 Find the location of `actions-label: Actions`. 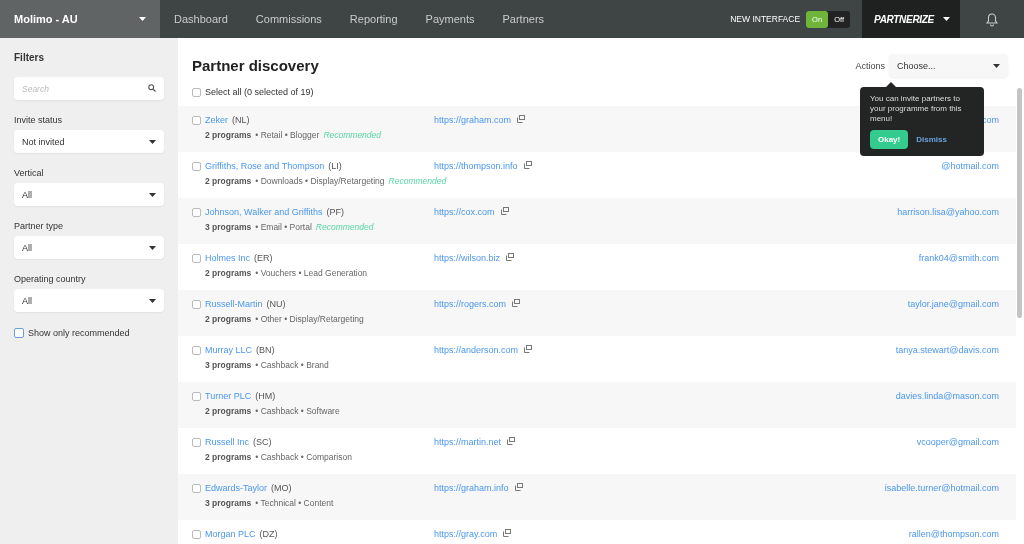

actions-label: Actions is located at coordinates (870, 65).